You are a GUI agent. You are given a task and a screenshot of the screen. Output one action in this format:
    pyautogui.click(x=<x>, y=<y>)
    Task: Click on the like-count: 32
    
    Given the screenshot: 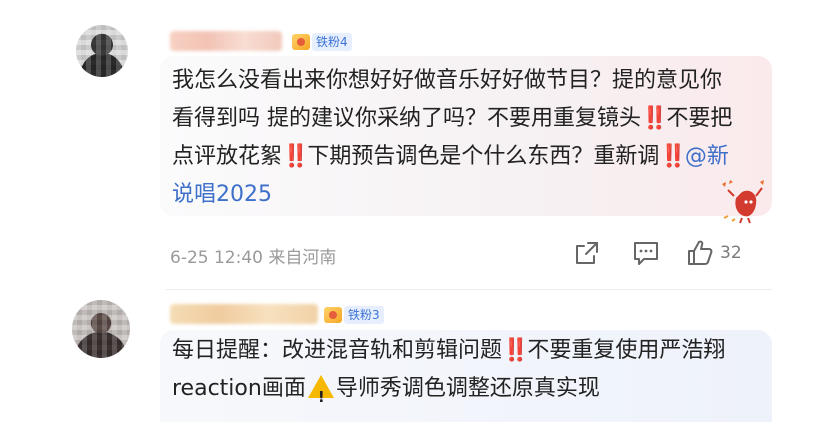 What is the action you would take?
    pyautogui.click(x=731, y=253)
    